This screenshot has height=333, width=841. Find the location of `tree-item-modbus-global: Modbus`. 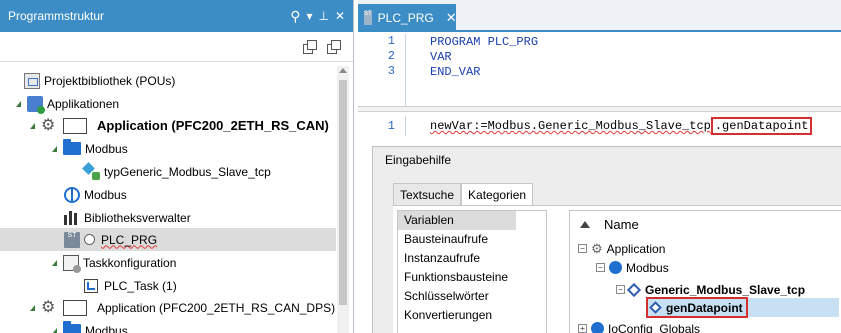

tree-item-modbus-global: Modbus is located at coordinates (168, 194).